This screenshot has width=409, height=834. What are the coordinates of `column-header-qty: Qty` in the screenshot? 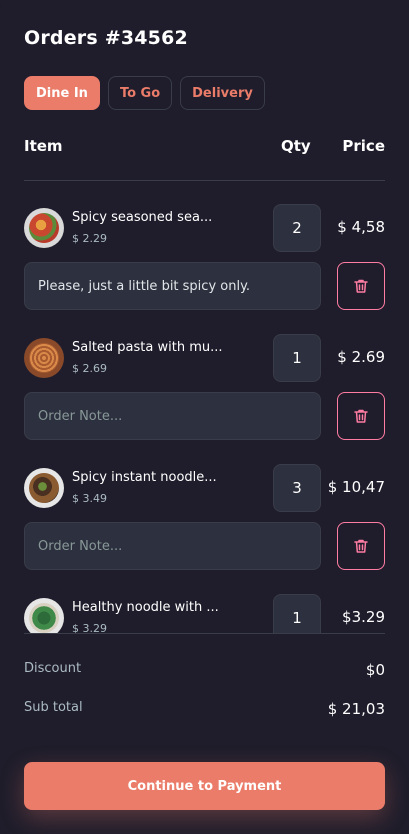 It's located at (296, 146).